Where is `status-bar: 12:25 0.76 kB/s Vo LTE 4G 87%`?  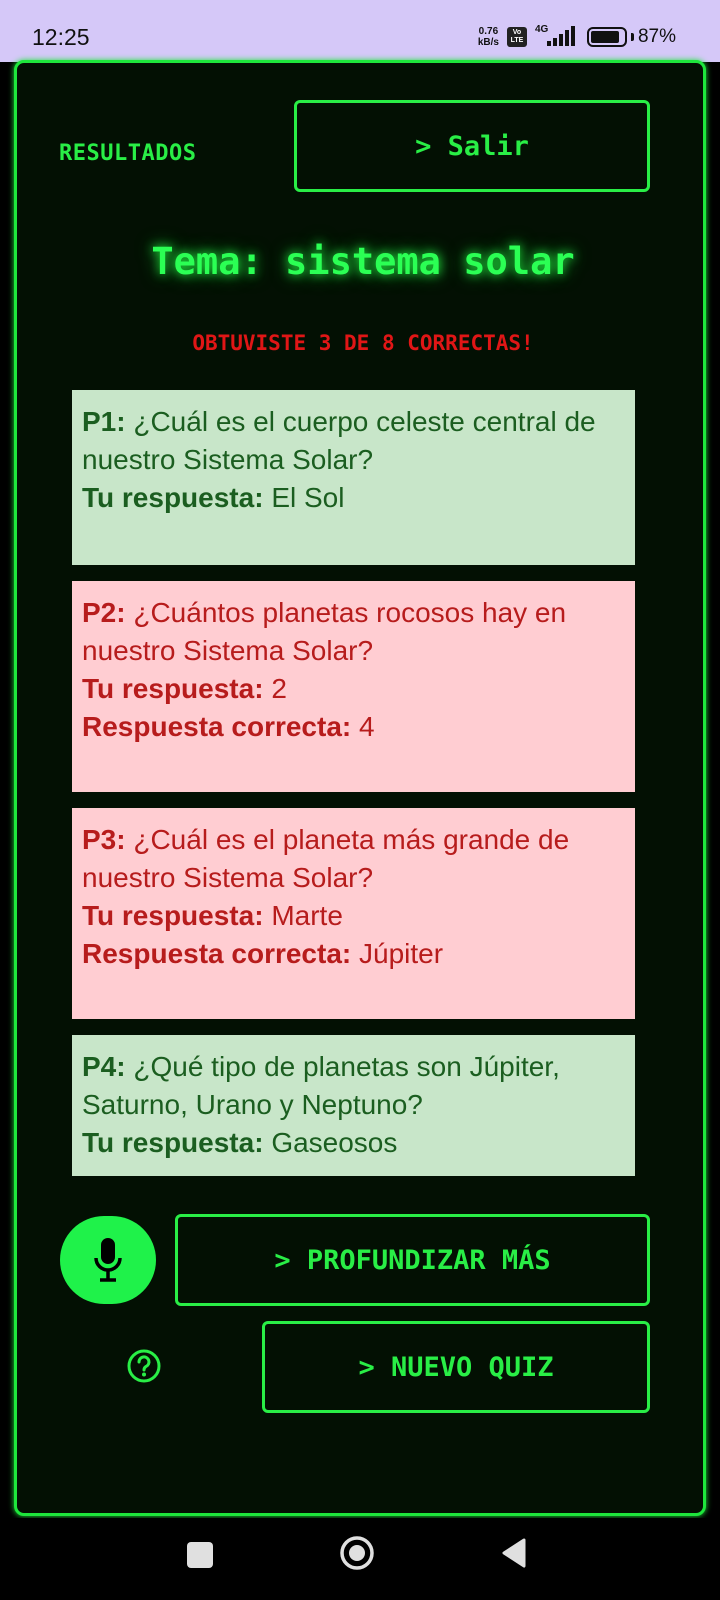 status-bar: 12:25 0.76 kB/s Vo LTE 4G 87% is located at coordinates (360, 31).